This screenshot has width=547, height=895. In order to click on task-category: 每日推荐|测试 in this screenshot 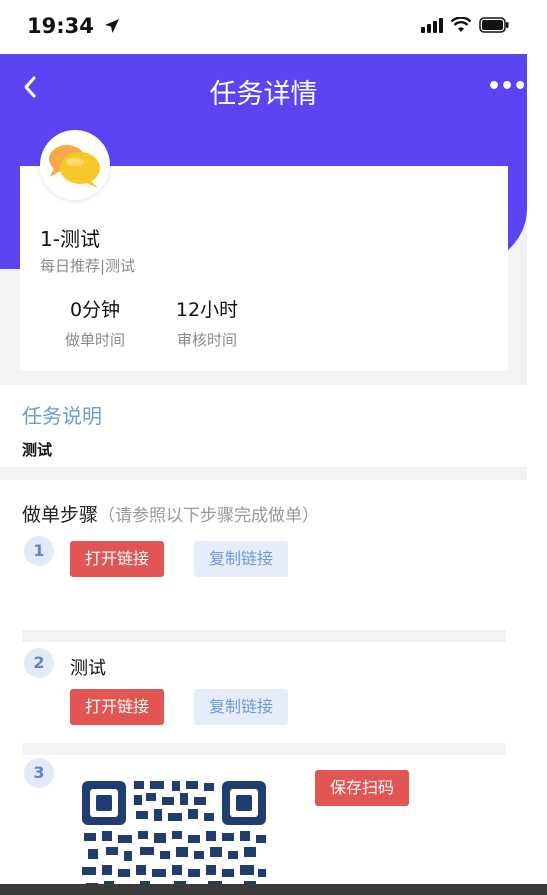, I will do `click(88, 266)`.